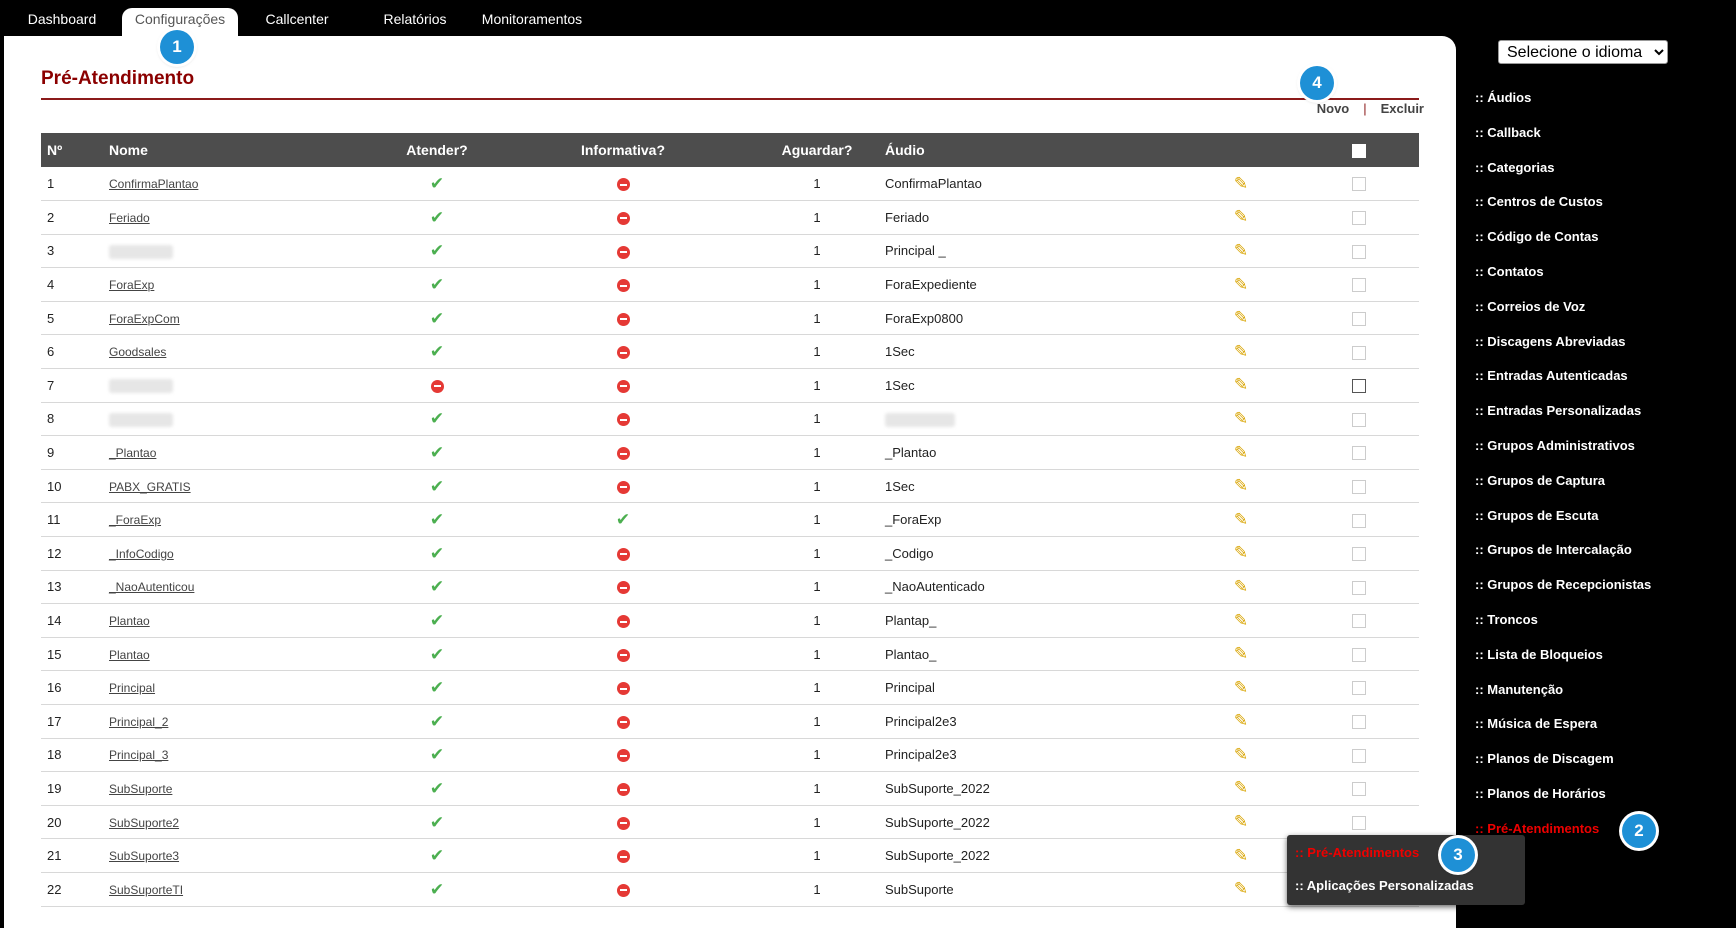 The image size is (1736, 928). Describe the element at coordinates (140, 789) in the screenshot. I see `row-name-link: SubSuporte` at that location.